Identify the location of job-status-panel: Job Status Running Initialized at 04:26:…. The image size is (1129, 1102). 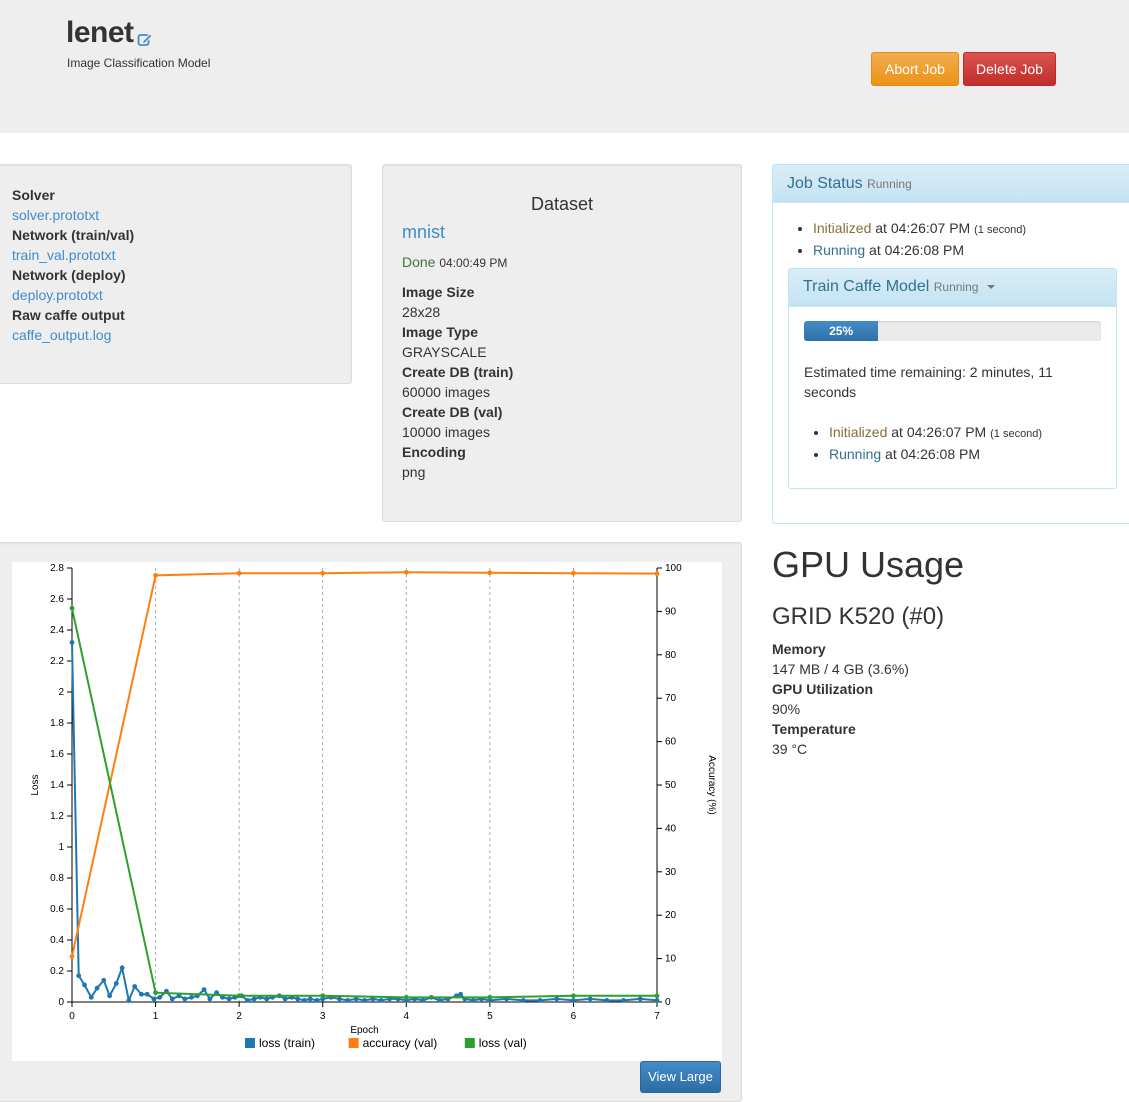
(950, 344).